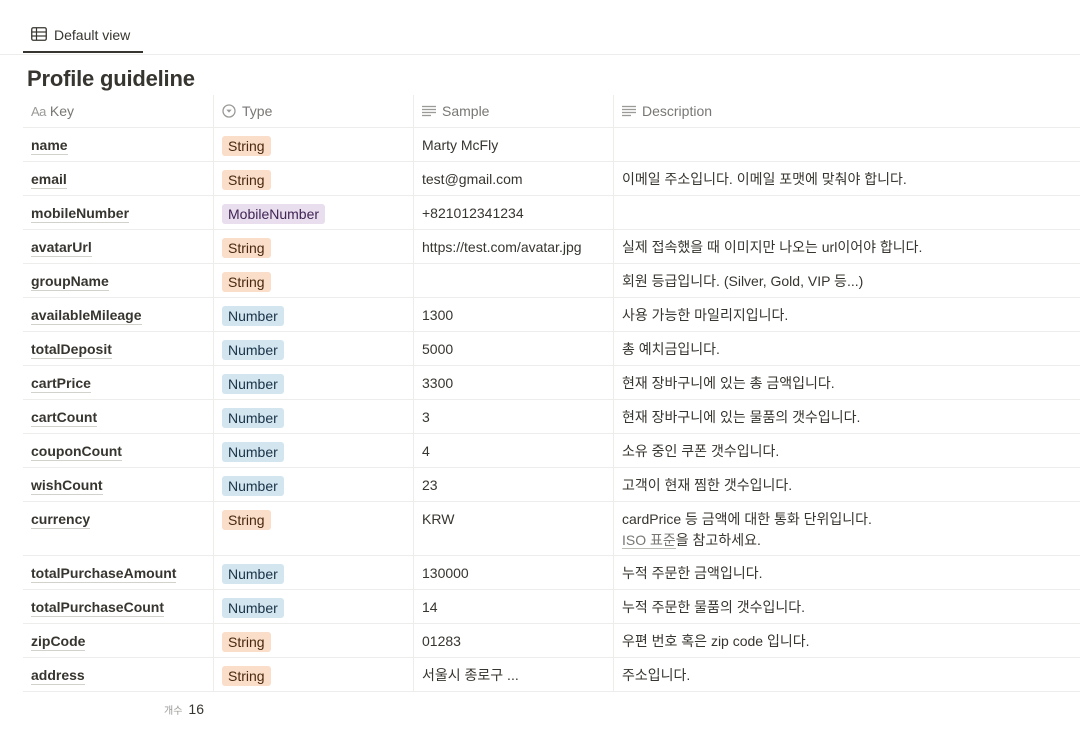 This screenshot has height=740, width=1080. Describe the element at coordinates (846, 674) in the screenshot. I see `description-cell: 주소입니다.` at that location.